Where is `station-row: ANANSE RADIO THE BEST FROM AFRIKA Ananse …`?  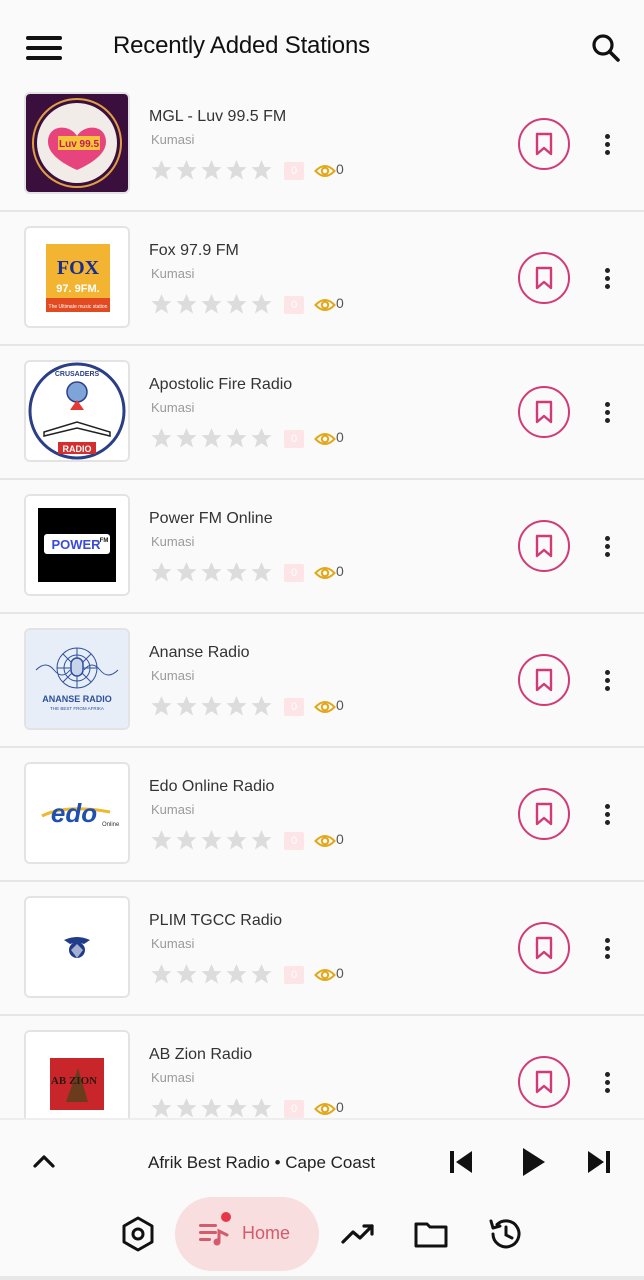 station-row: ANANSE RADIO THE BEST FROM AFRIKA Ananse … is located at coordinates (322, 681).